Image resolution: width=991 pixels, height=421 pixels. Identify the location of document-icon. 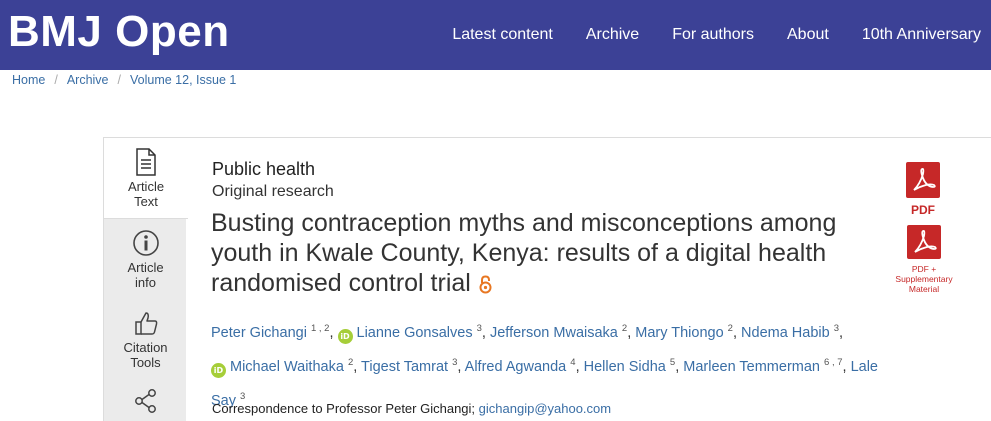
(146, 162).